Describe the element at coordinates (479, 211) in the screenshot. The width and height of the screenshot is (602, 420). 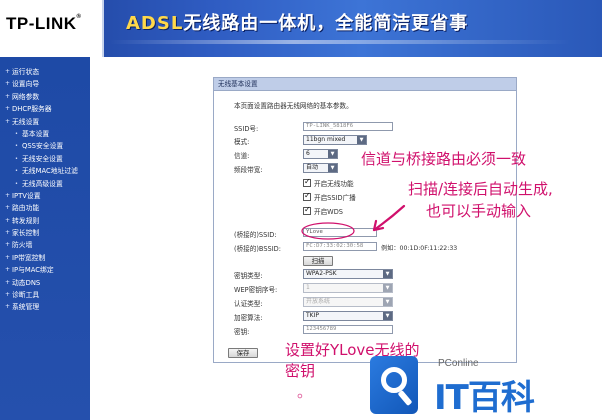
I see `annotation-manual: 也可以手动输入` at that location.